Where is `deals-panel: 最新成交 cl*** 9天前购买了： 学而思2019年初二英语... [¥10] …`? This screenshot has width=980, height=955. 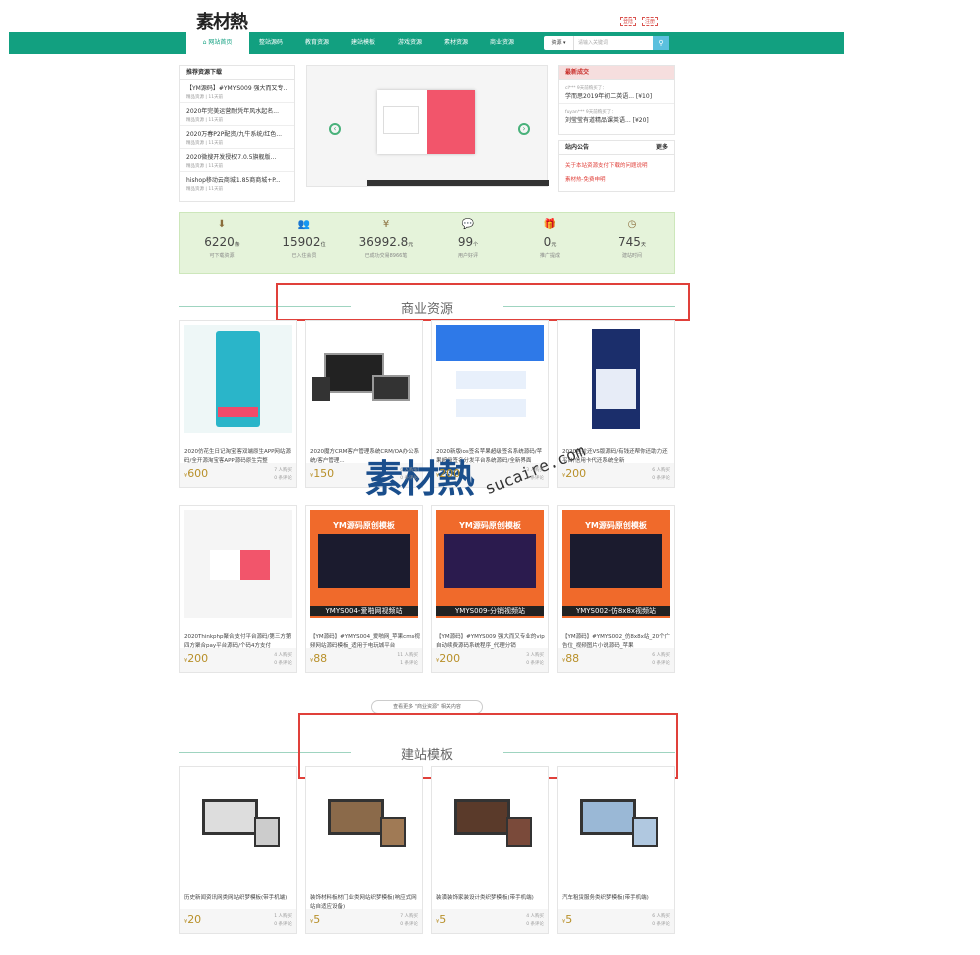 deals-panel: 最新成交 cl*** 9天前购买了： 学而思2019年初二英语... [¥10] … is located at coordinates (616, 100).